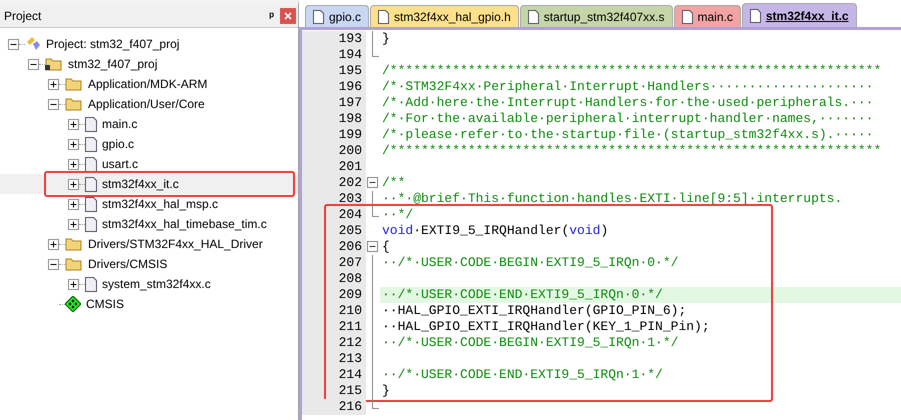 This screenshot has height=420, width=901. I want to click on code-line: /*·For·the·available·peripheral·interrupt·handler·names,·······, so click(627, 119).